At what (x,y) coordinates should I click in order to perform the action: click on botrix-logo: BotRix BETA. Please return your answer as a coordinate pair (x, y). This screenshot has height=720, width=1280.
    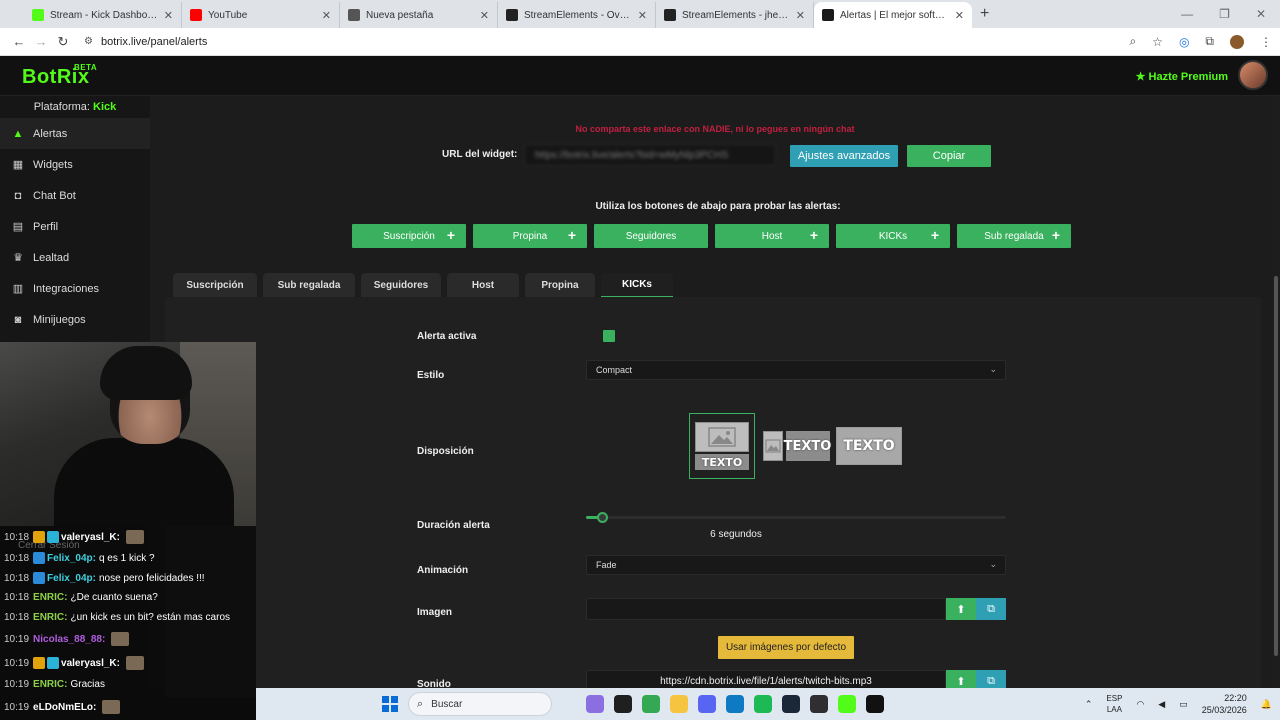
    Looking at the image, I should click on (59, 76).